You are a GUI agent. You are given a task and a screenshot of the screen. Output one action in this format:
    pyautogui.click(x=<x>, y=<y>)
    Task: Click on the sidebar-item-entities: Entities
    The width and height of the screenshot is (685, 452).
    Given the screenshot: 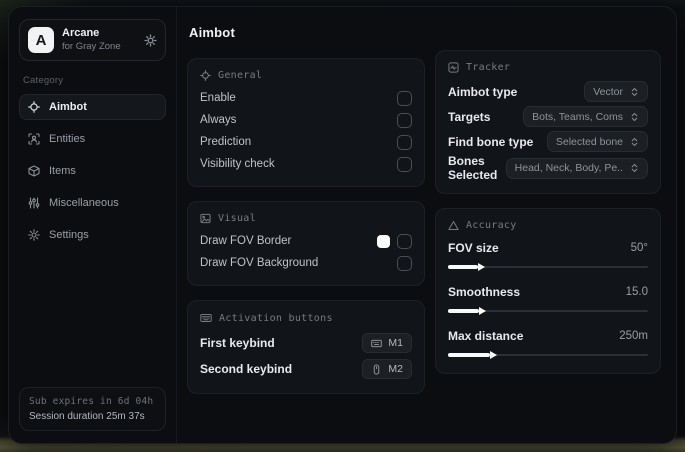 What is the action you would take?
    pyautogui.click(x=92, y=139)
    